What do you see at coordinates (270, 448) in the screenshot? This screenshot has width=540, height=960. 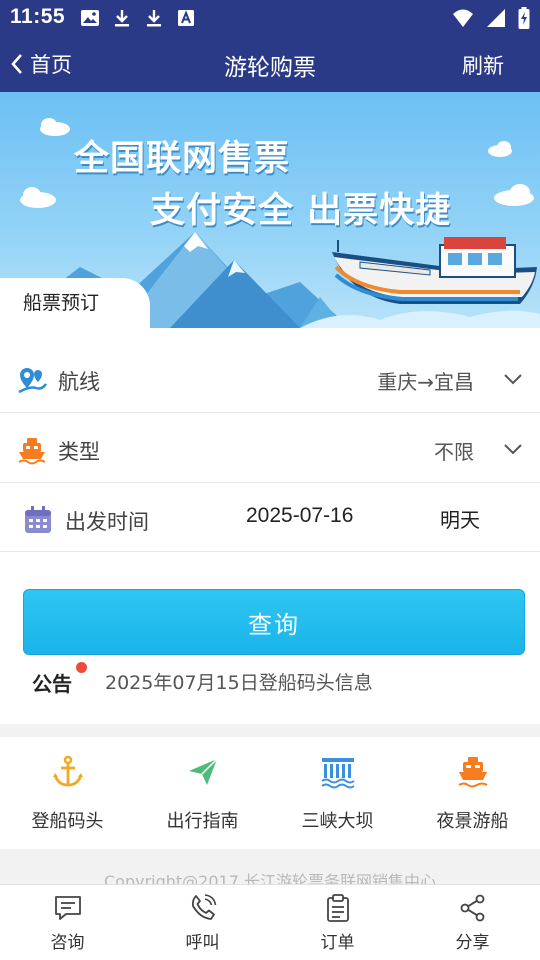 I see `type-selector: 类型 不限` at bounding box center [270, 448].